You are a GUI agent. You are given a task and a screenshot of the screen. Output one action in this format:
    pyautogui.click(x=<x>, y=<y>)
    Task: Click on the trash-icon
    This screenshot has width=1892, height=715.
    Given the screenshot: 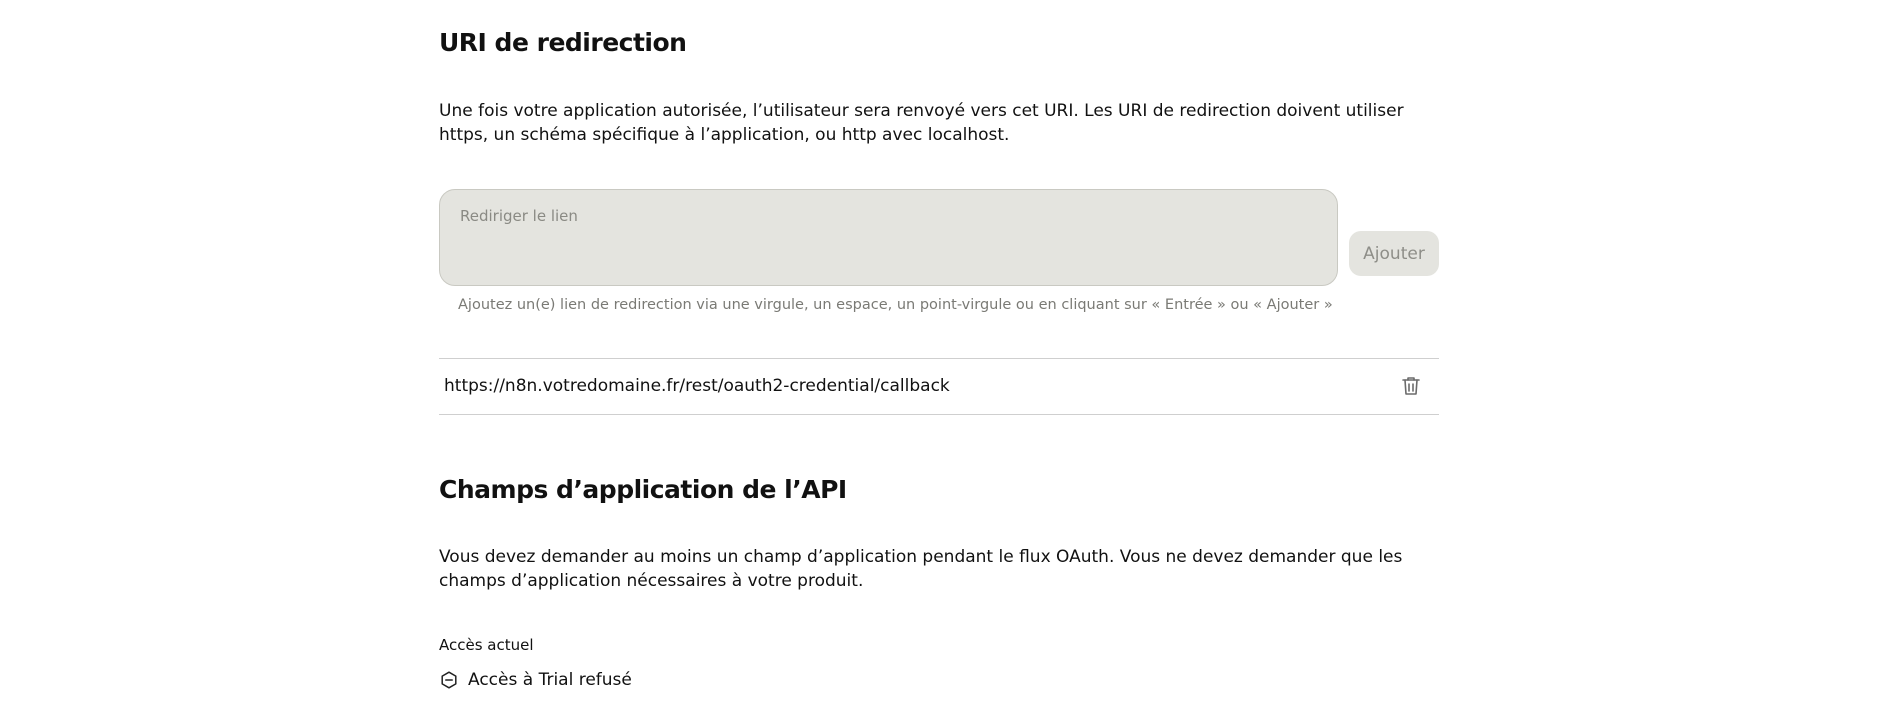 What is the action you would take?
    pyautogui.click(x=1411, y=386)
    